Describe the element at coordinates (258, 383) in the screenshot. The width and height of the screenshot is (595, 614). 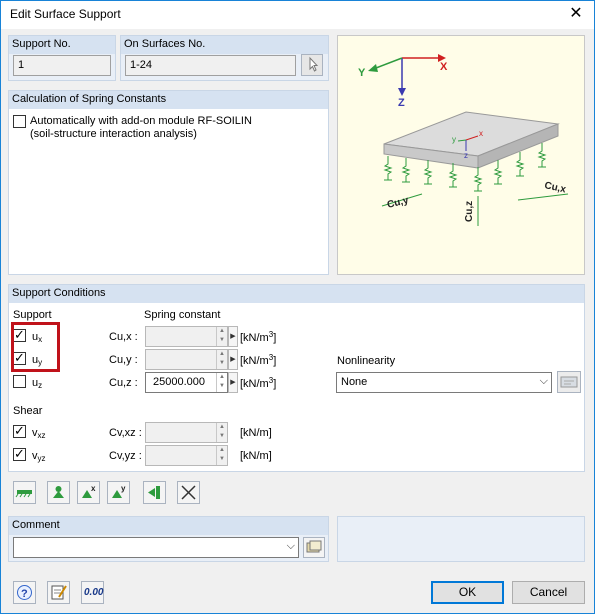
I see `cuz-unit: [kN/m3]` at that location.